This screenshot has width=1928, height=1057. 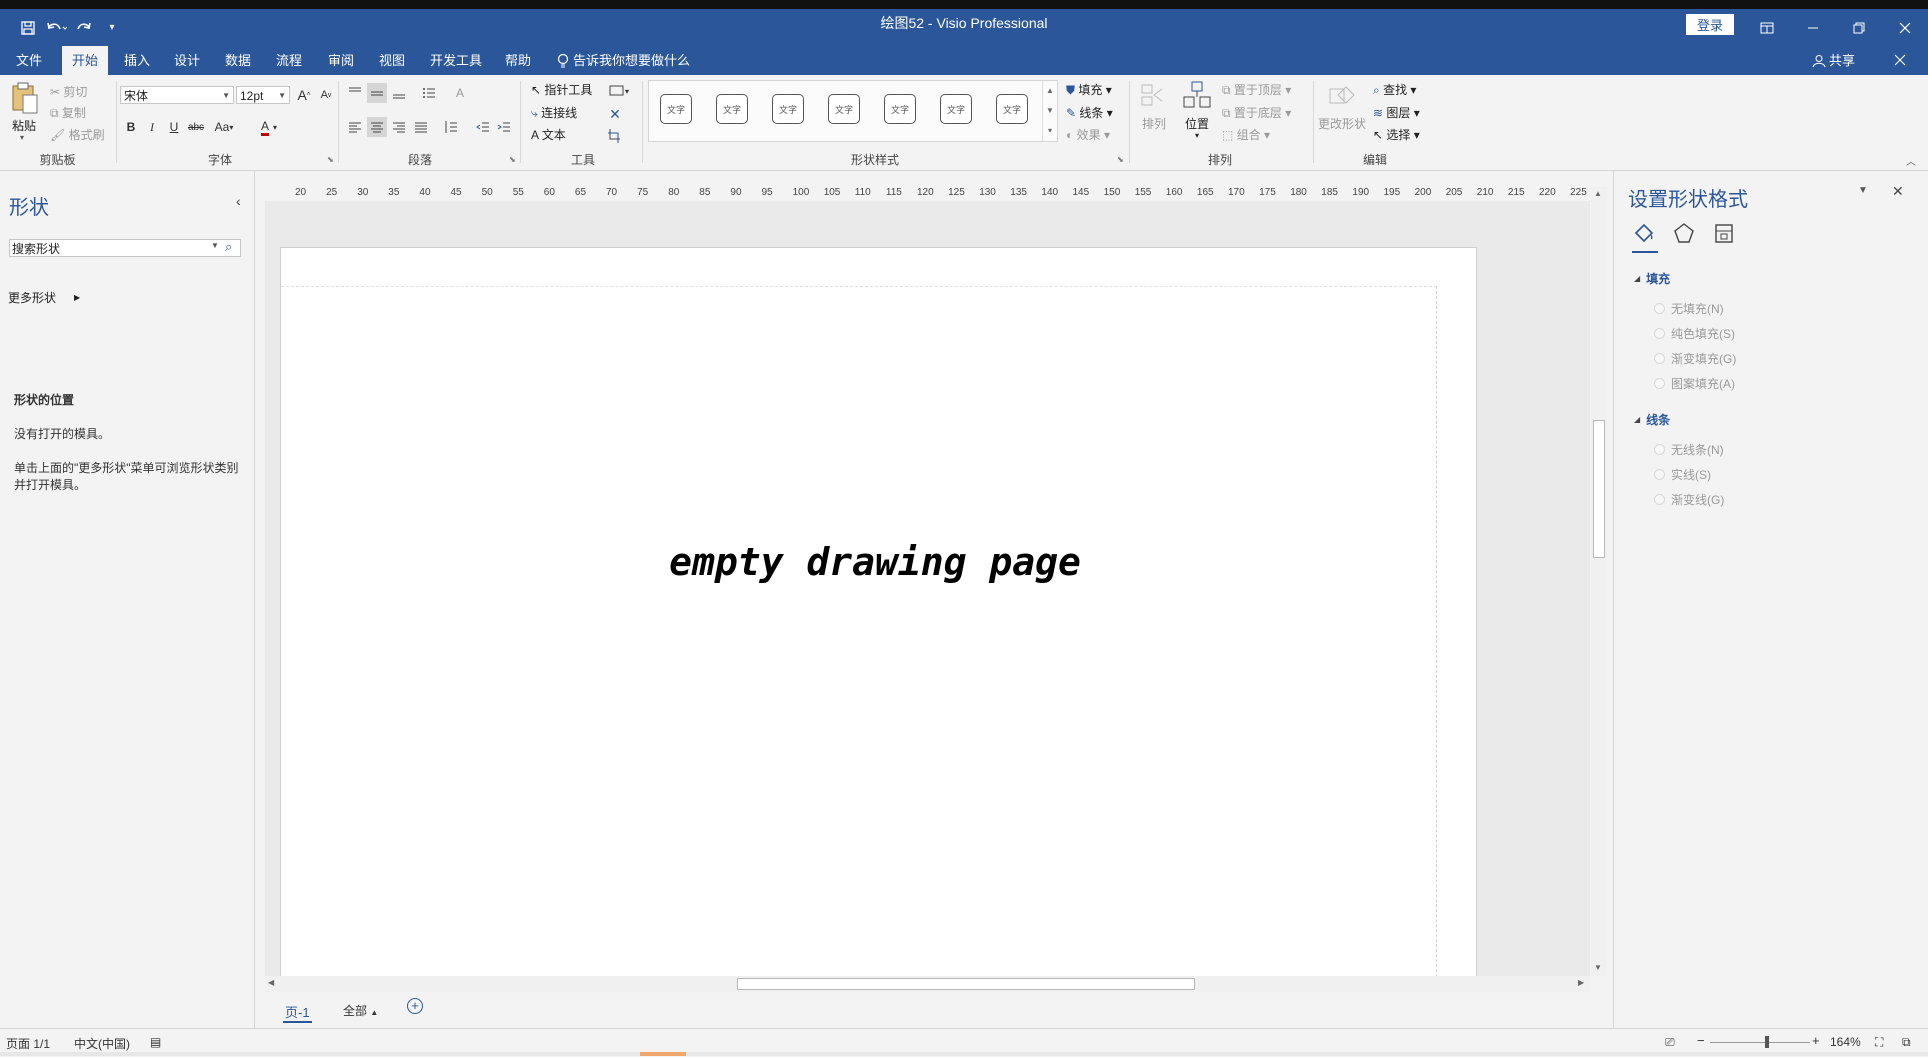 What do you see at coordinates (615, 114) in the screenshot?
I see `delete-x-icon: ✕` at bounding box center [615, 114].